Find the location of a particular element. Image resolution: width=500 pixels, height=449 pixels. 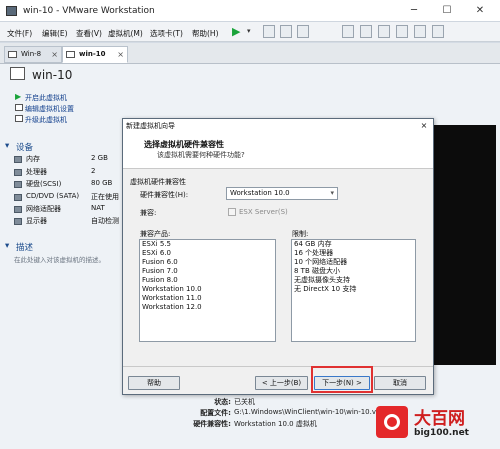

action-power-on: 开启此虚拟机 is located at coordinates (46, 98).